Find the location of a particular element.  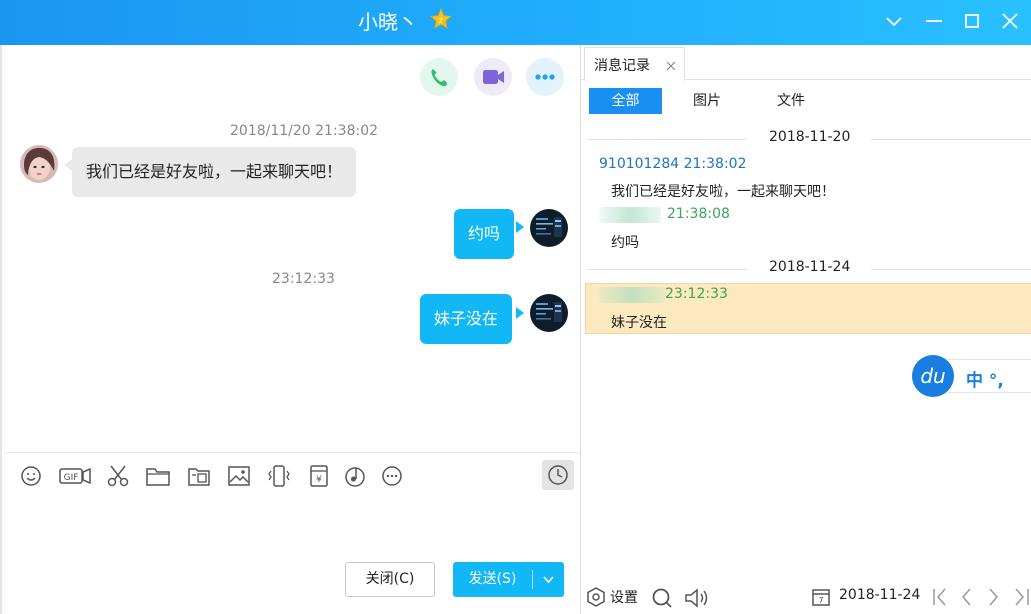

filter-files: 文件 is located at coordinates (791, 101).